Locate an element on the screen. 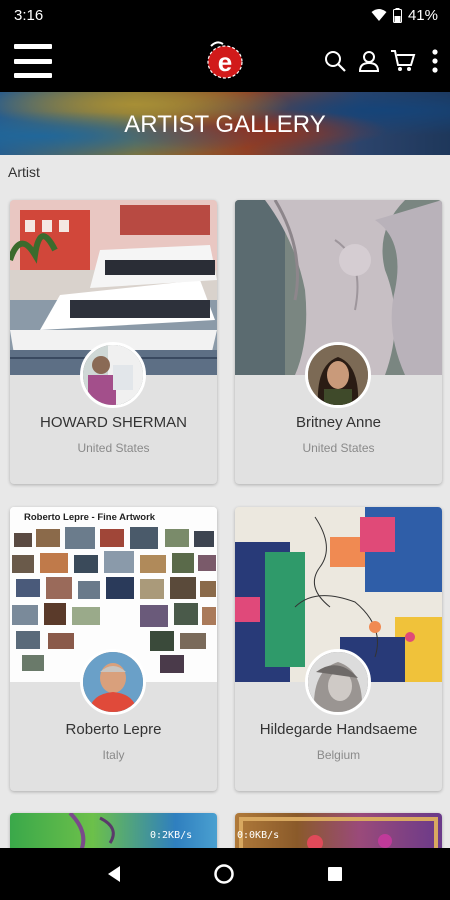  artist-card: 0:2KB/s is located at coordinates (113, 833).